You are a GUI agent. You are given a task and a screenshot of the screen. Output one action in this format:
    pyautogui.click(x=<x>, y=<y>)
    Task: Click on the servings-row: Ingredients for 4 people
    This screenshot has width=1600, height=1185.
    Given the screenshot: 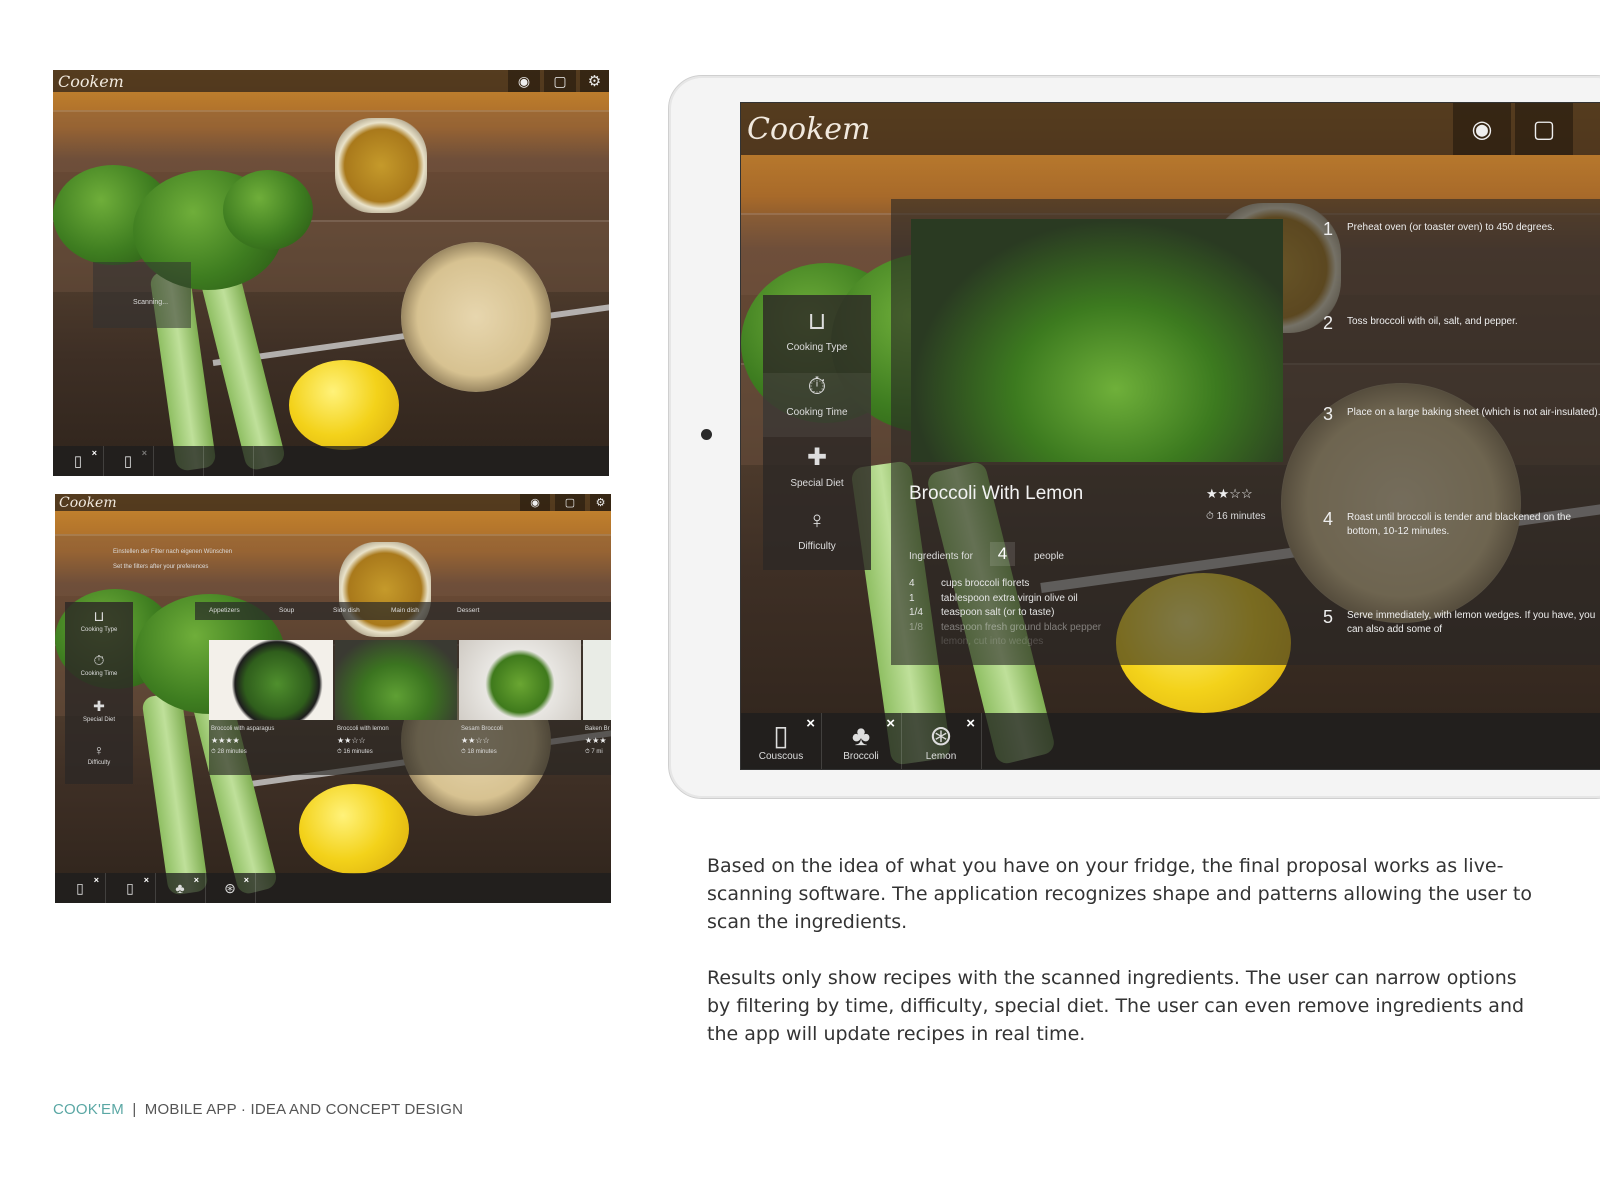 What is the action you would take?
    pyautogui.click(x=986, y=554)
    